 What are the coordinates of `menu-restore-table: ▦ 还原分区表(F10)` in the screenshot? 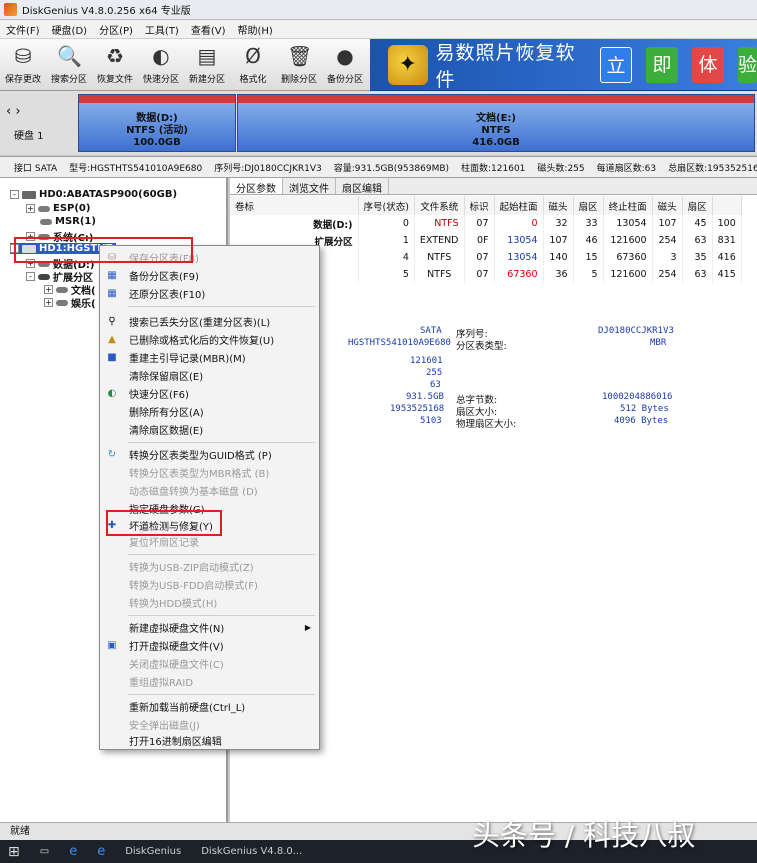 It's located at (209, 293).